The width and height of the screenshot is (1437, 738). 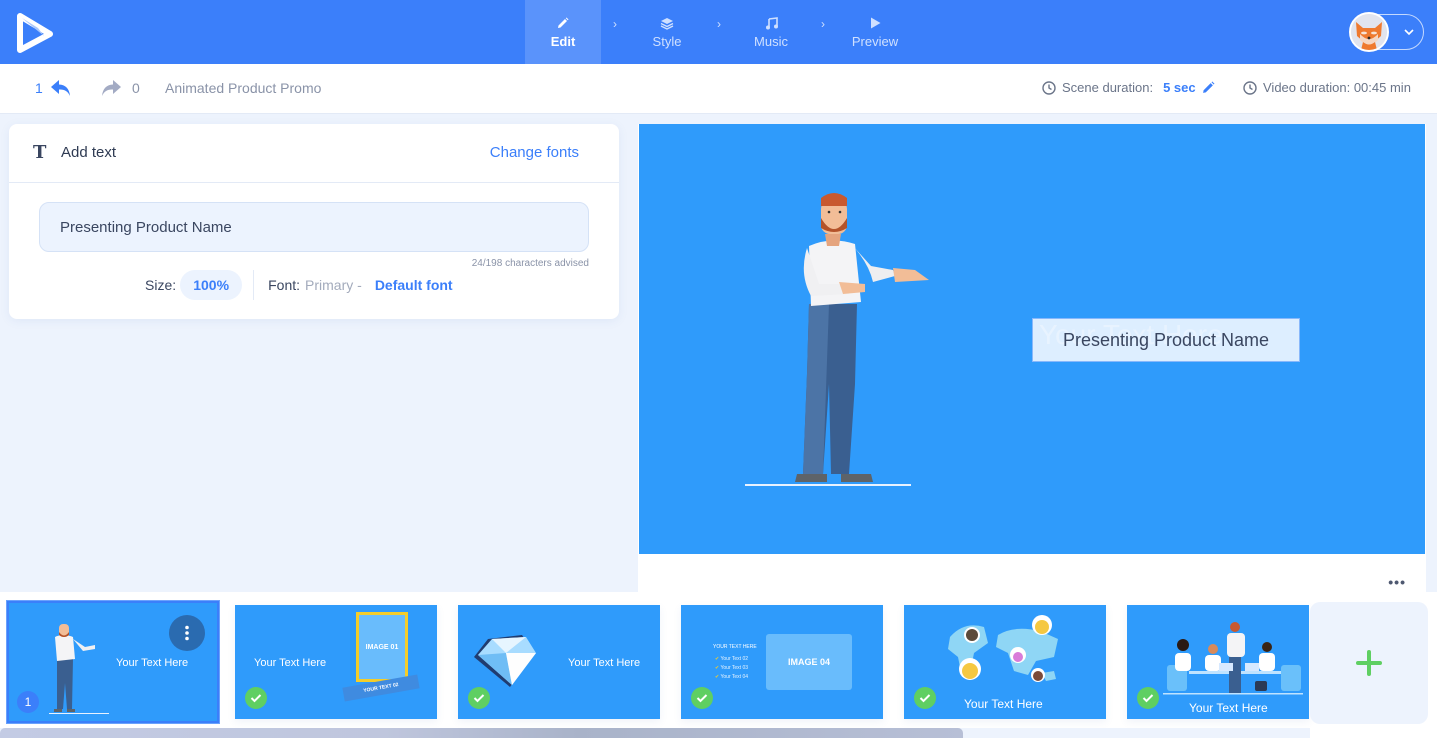 What do you see at coordinates (211, 285) in the screenshot?
I see `size-selector: 100%` at bounding box center [211, 285].